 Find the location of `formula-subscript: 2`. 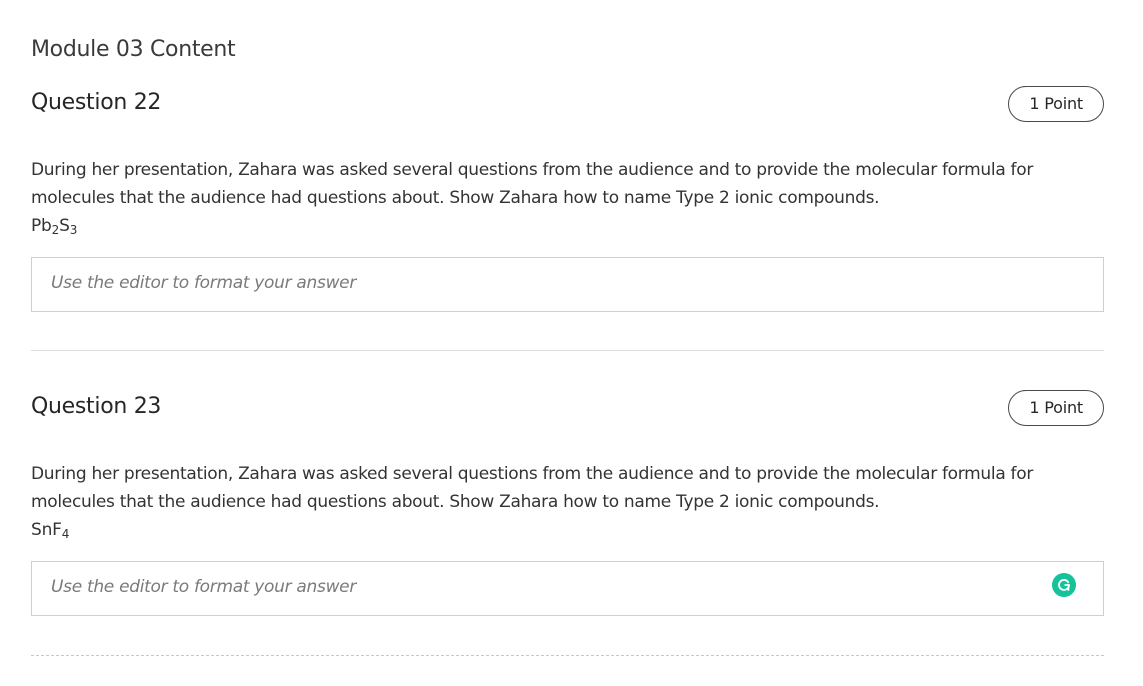

formula-subscript: 2 is located at coordinates (55, 230).